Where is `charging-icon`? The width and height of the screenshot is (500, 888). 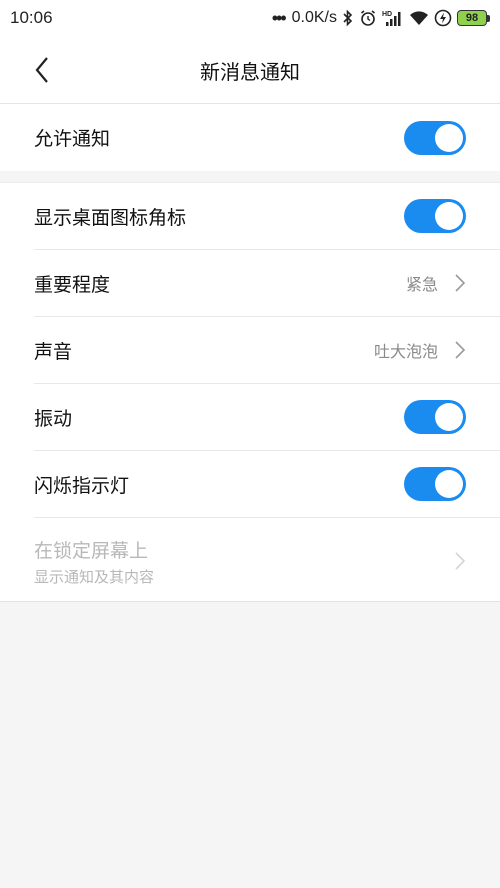 charging-icon is located at coordinates (443, 18).